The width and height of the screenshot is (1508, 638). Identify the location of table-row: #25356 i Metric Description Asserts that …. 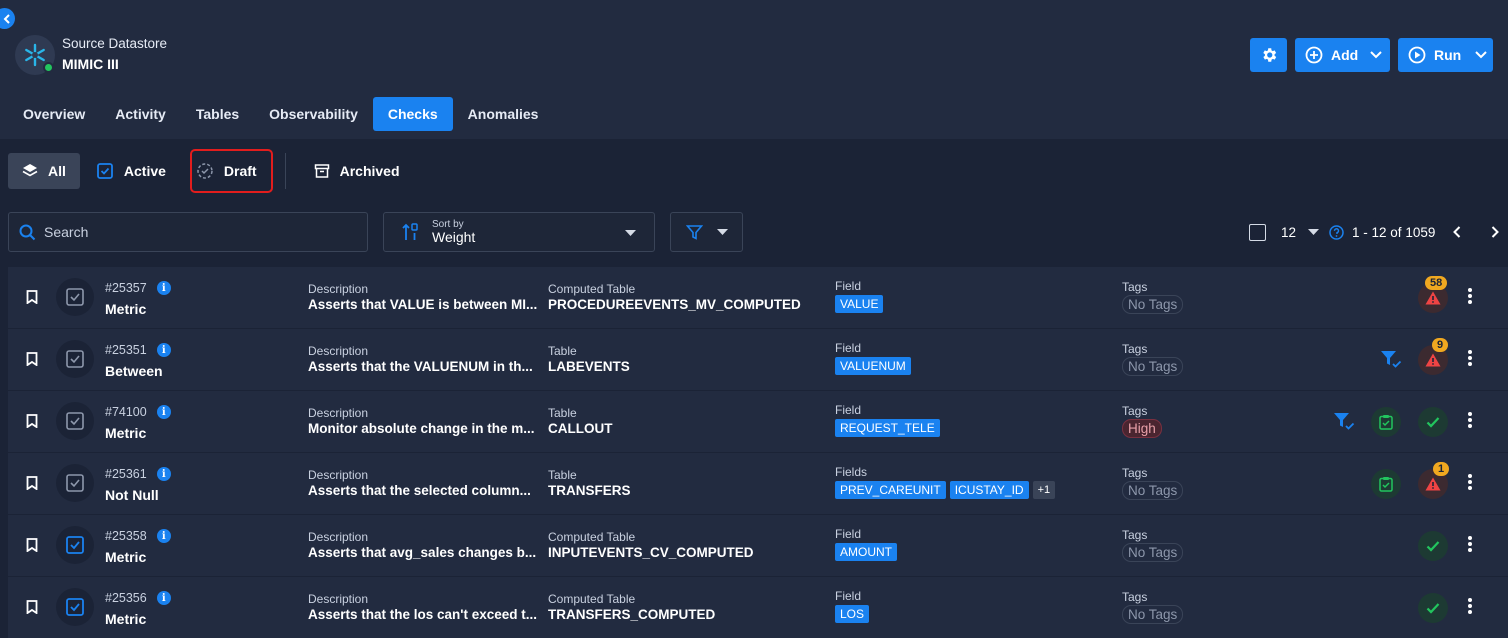
(758, 607).